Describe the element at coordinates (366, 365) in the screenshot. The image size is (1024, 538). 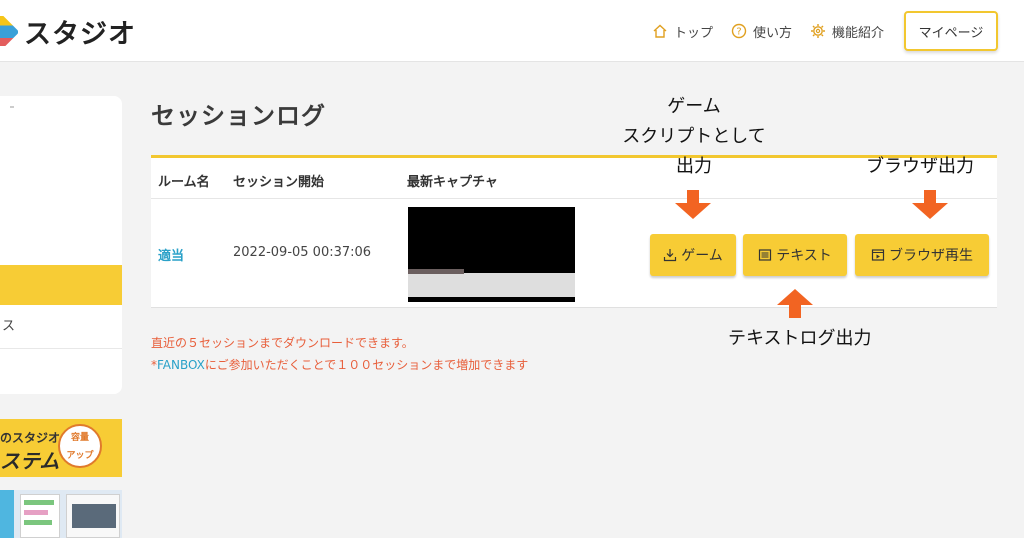
I see `fanbox-notice-text: にご参加いただくことで１００セッションまで増加できます` at that location.